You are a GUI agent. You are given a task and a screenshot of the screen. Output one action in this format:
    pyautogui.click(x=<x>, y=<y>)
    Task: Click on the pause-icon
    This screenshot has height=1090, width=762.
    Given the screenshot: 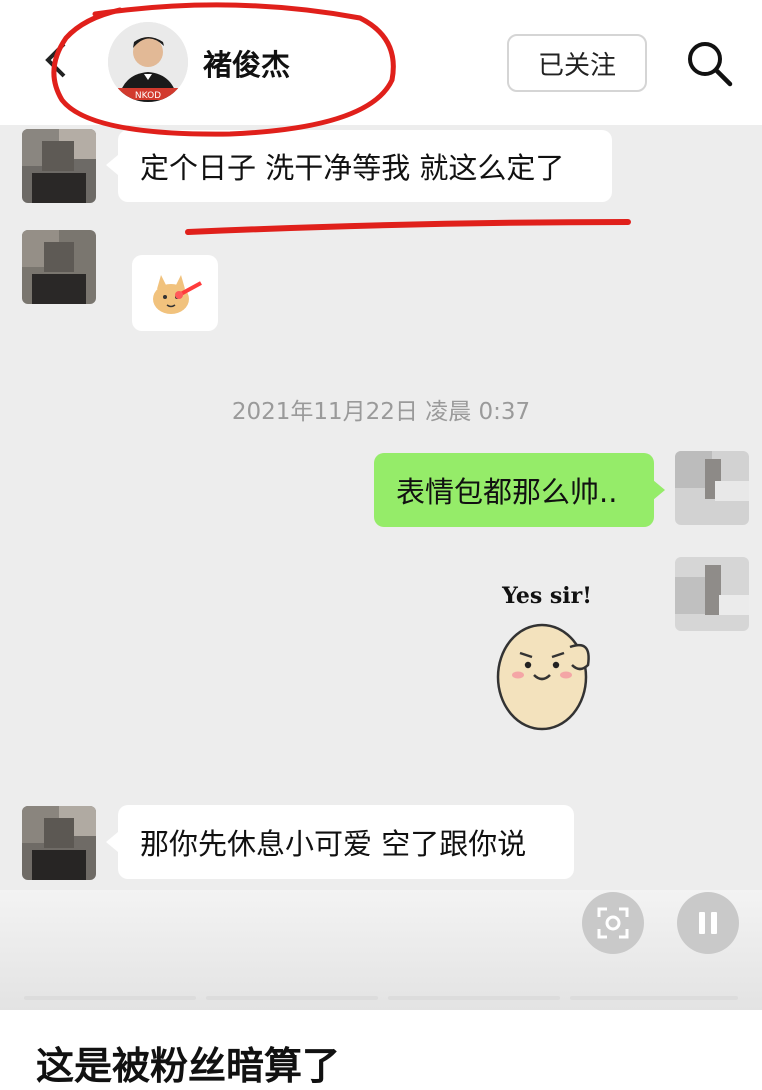 What is the action you would take?
    pyautogui.click(x=708, y=923)
    